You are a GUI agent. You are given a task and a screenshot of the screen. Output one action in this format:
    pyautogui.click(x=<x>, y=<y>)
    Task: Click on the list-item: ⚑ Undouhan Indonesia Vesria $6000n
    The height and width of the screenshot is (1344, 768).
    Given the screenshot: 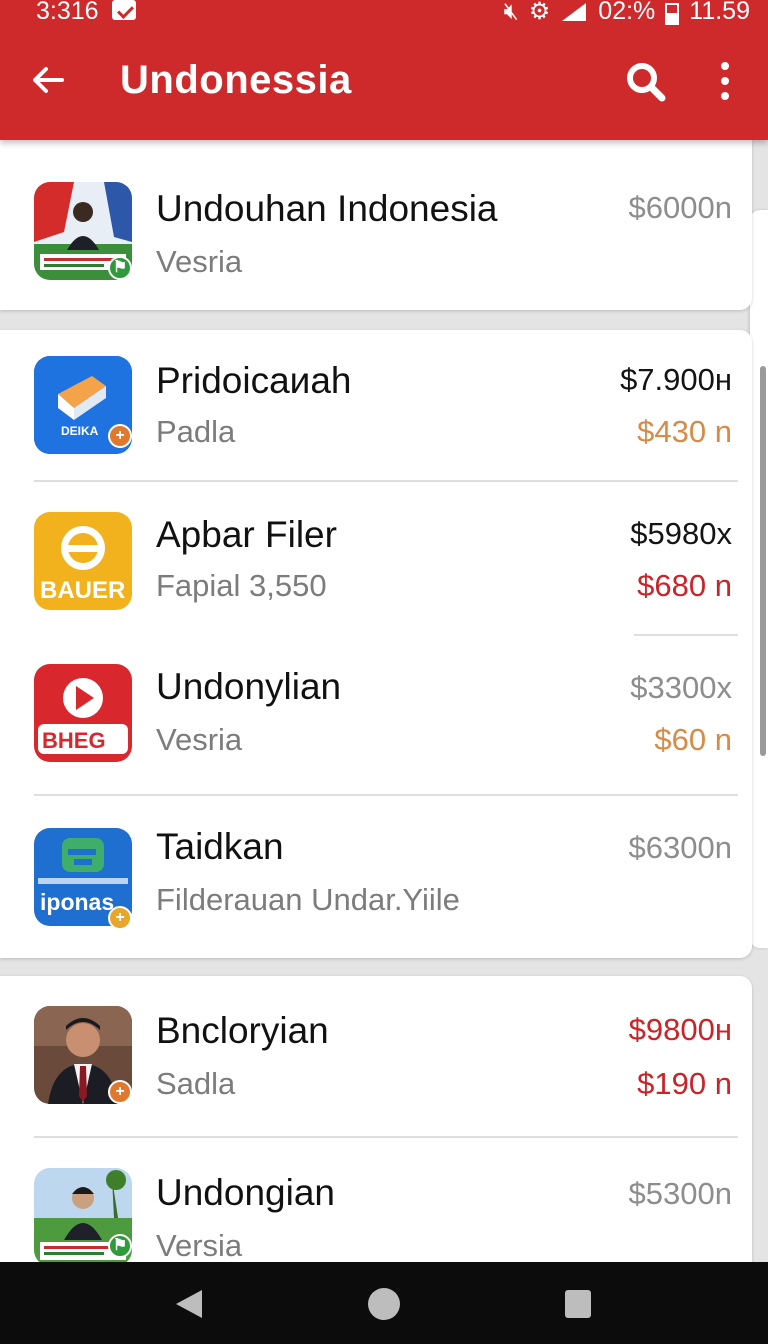 What is the action you would take?
    pyautogui.click(x=376, y=235)
    